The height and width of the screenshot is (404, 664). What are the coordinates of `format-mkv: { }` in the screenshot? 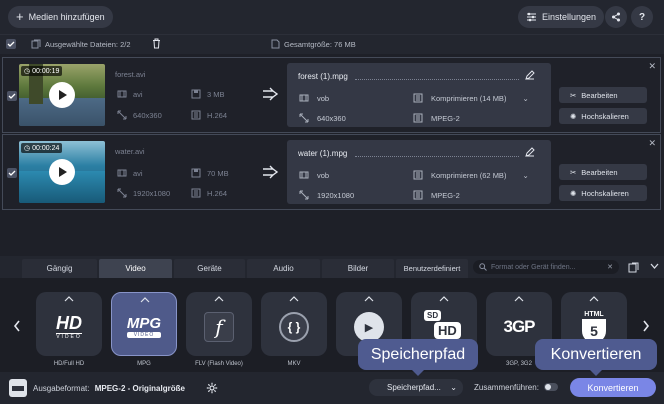 It's located at (294, 324).